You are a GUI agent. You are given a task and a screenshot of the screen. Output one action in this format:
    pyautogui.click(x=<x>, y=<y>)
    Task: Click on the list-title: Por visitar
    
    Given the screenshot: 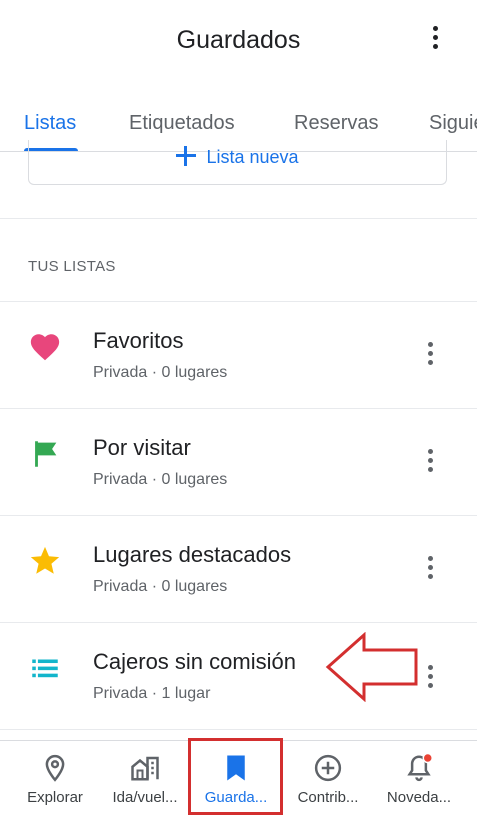 What is the action you would take?
    pyautogui.click(x=142, y=447)
    